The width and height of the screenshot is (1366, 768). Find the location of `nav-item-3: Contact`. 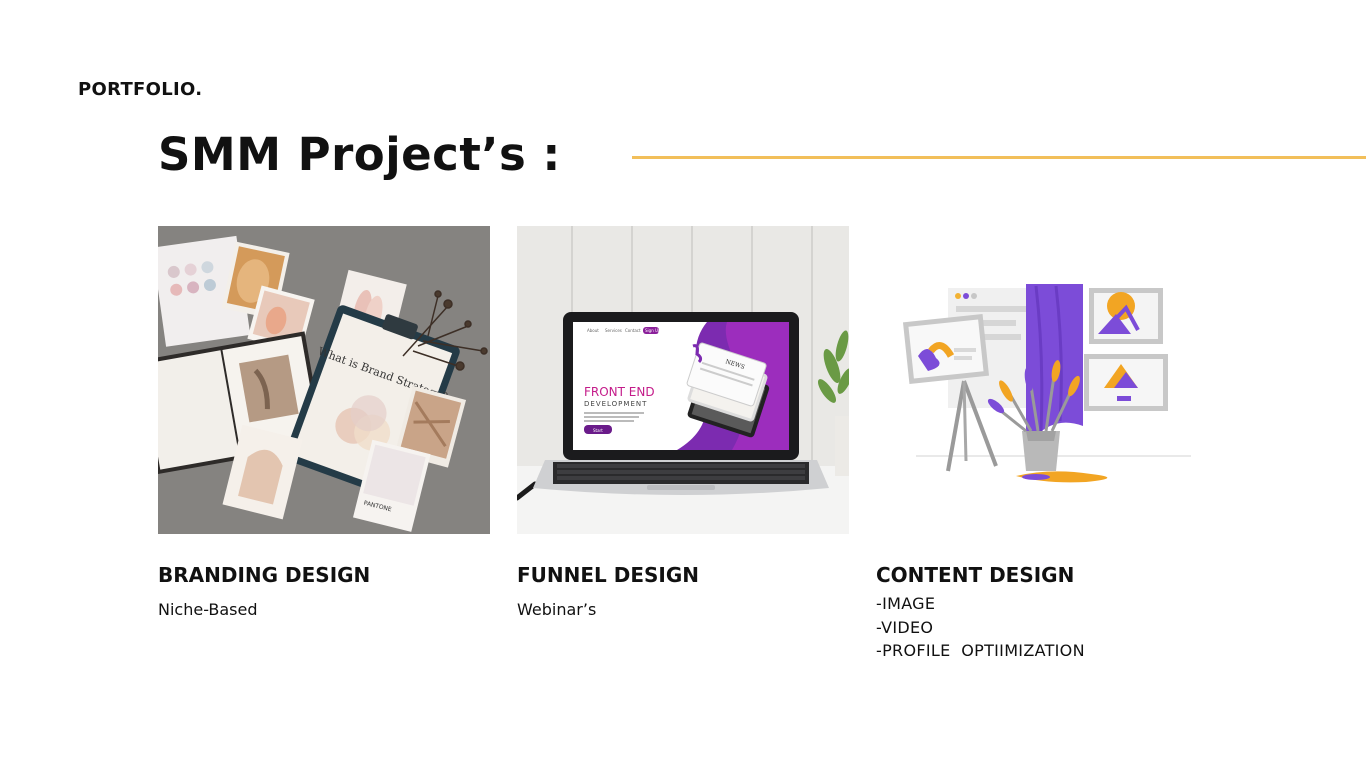

nav-item-3: Contact is located at coordinates (633, 330).